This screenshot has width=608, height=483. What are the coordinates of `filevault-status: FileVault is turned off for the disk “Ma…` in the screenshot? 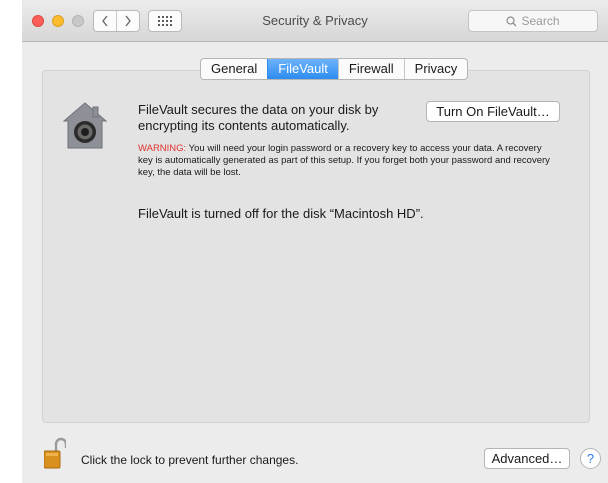 It's located at (281, 213).